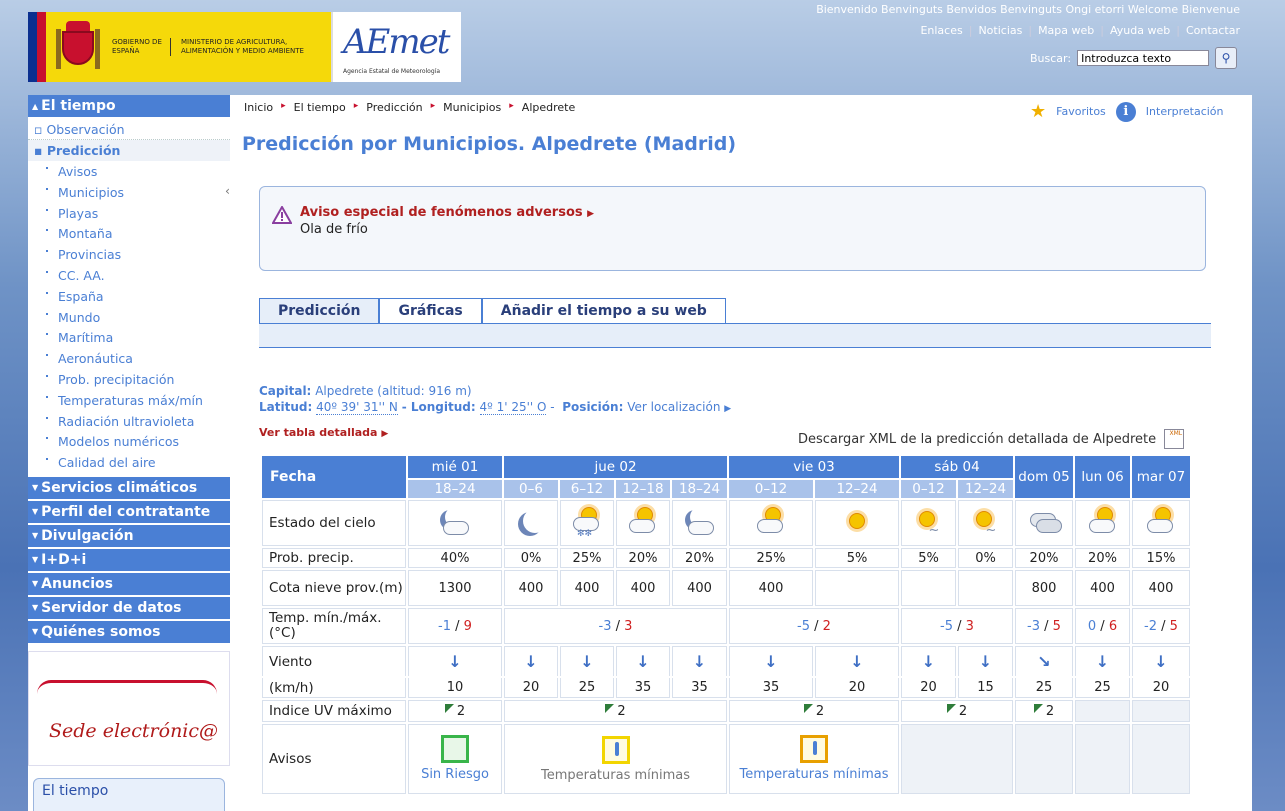 This screenshot has height=811, width=1285. Describe the element at coordinates (643, 489) in the screenshot. I see `period-header: 12–18` at that location.